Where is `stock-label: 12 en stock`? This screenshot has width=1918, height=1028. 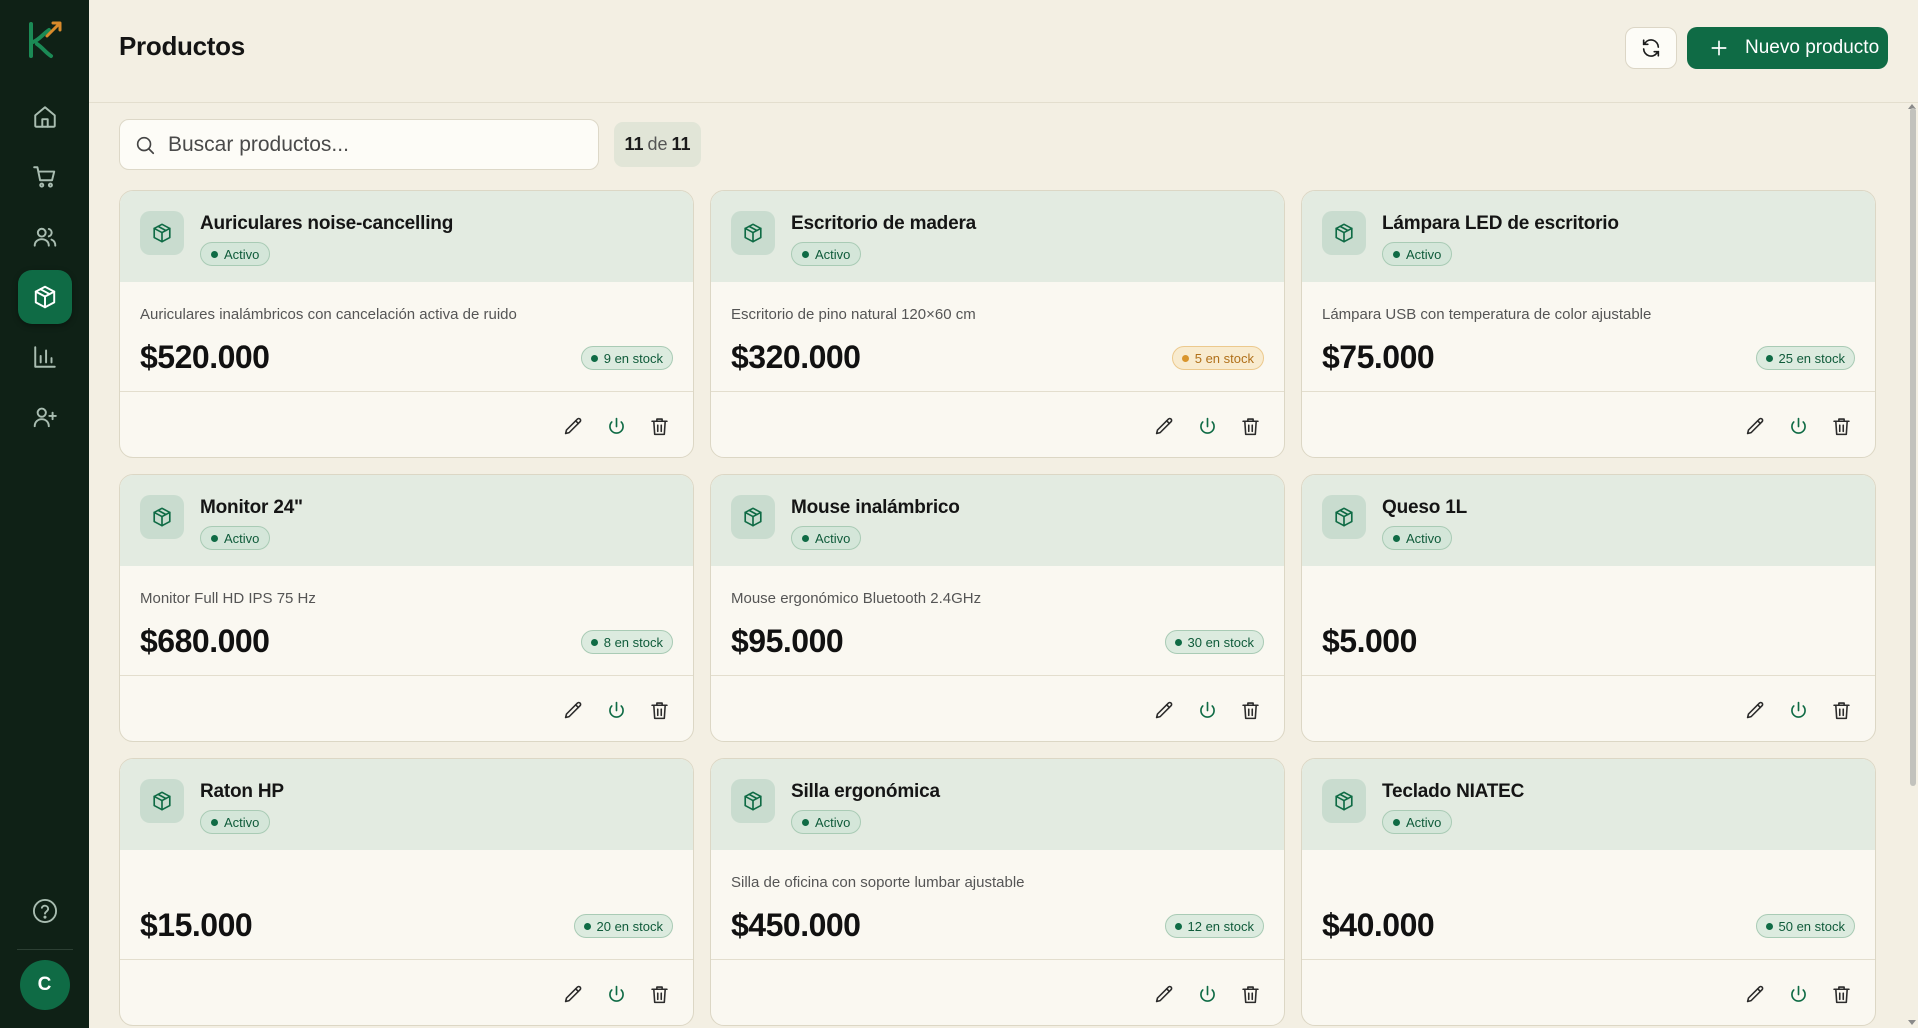
stock-label: 12 en stock is located at coordinates (1221, 926).